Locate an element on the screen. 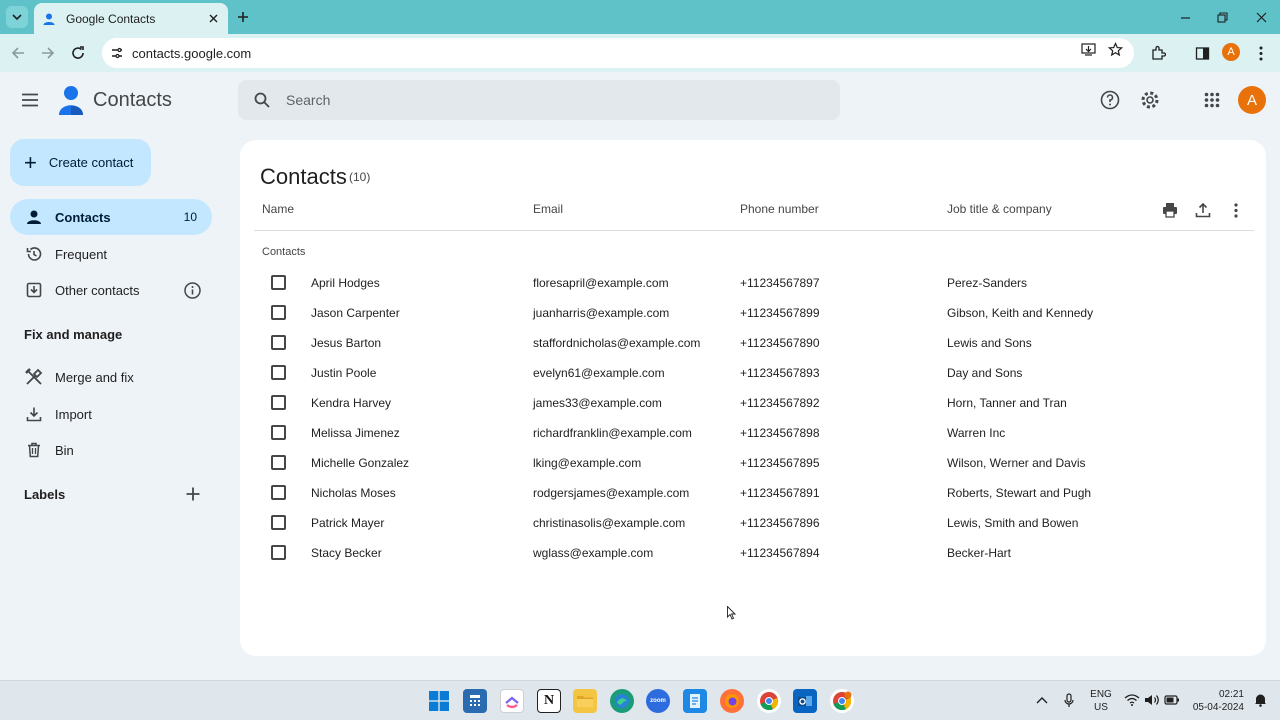 This screenshot has width=1280, height=720. wifi-icon is located at coordinates (1132, 700).